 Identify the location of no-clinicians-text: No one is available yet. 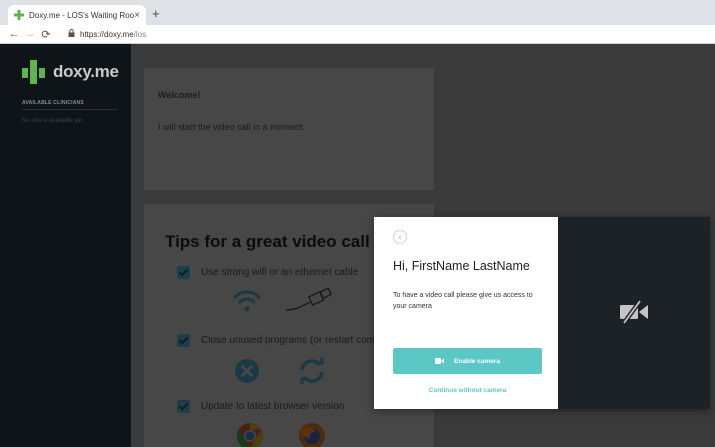
(52, 121).